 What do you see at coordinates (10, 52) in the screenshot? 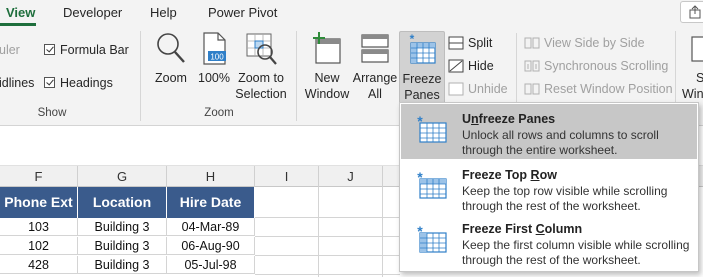
I see `ruler-option: uler` at bounding box center [10, 52].